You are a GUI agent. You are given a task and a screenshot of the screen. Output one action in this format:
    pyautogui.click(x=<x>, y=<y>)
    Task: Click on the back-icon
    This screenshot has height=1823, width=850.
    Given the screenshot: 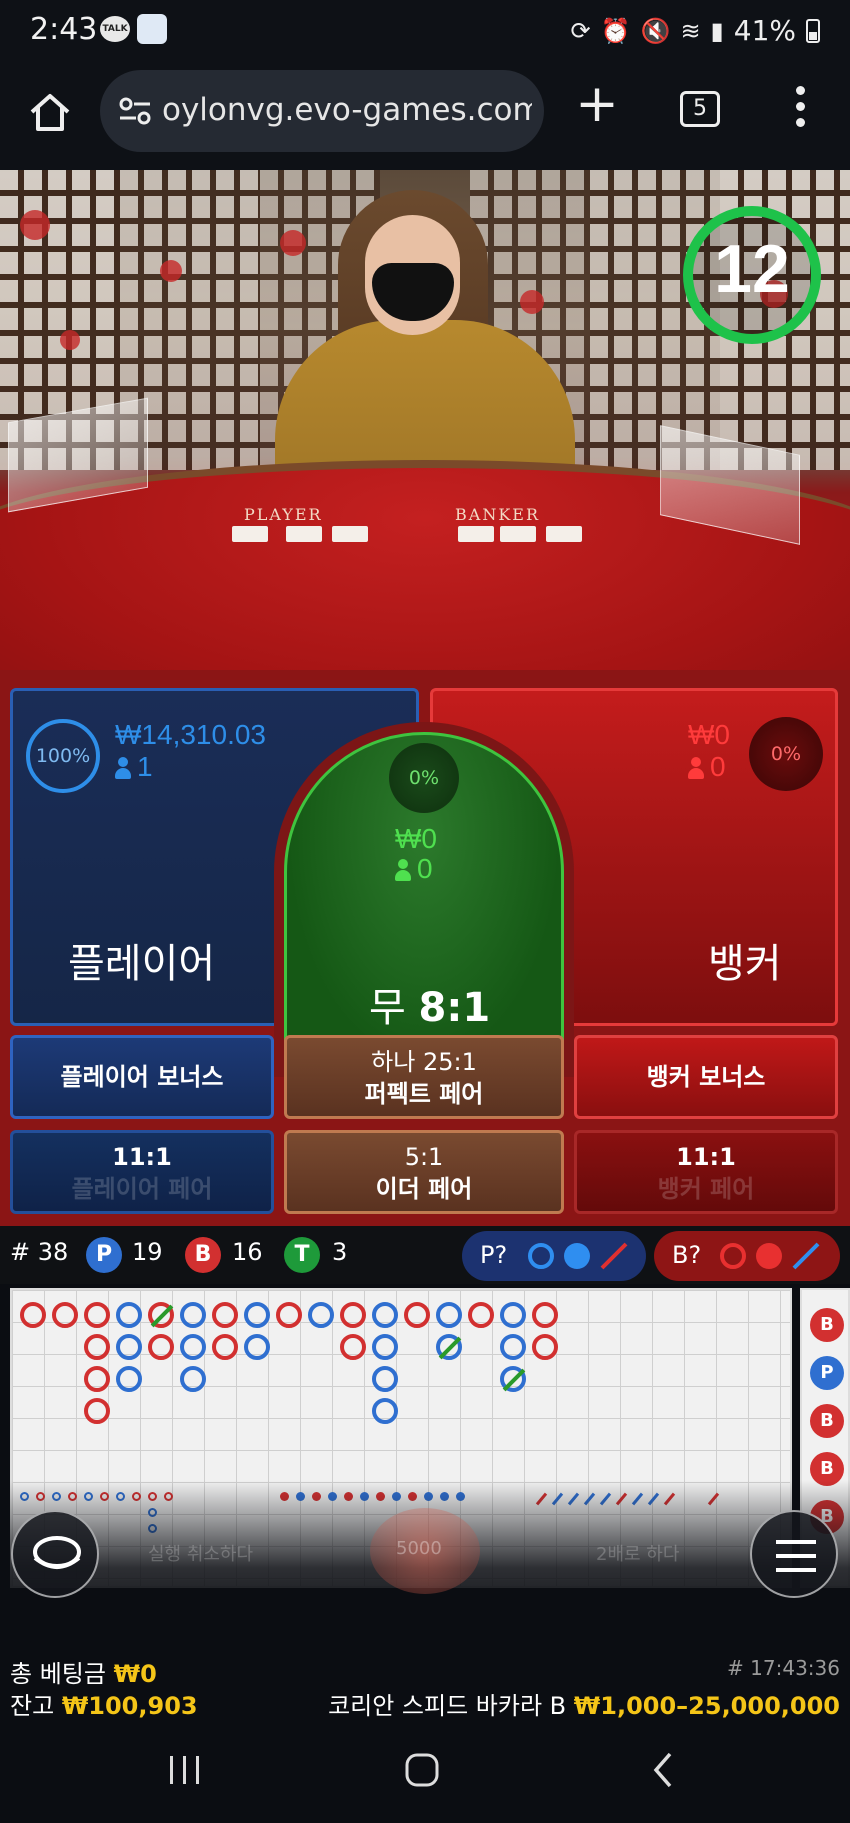 What is the action you would take?
    pyautogui.click(x=663, y=1770)
    